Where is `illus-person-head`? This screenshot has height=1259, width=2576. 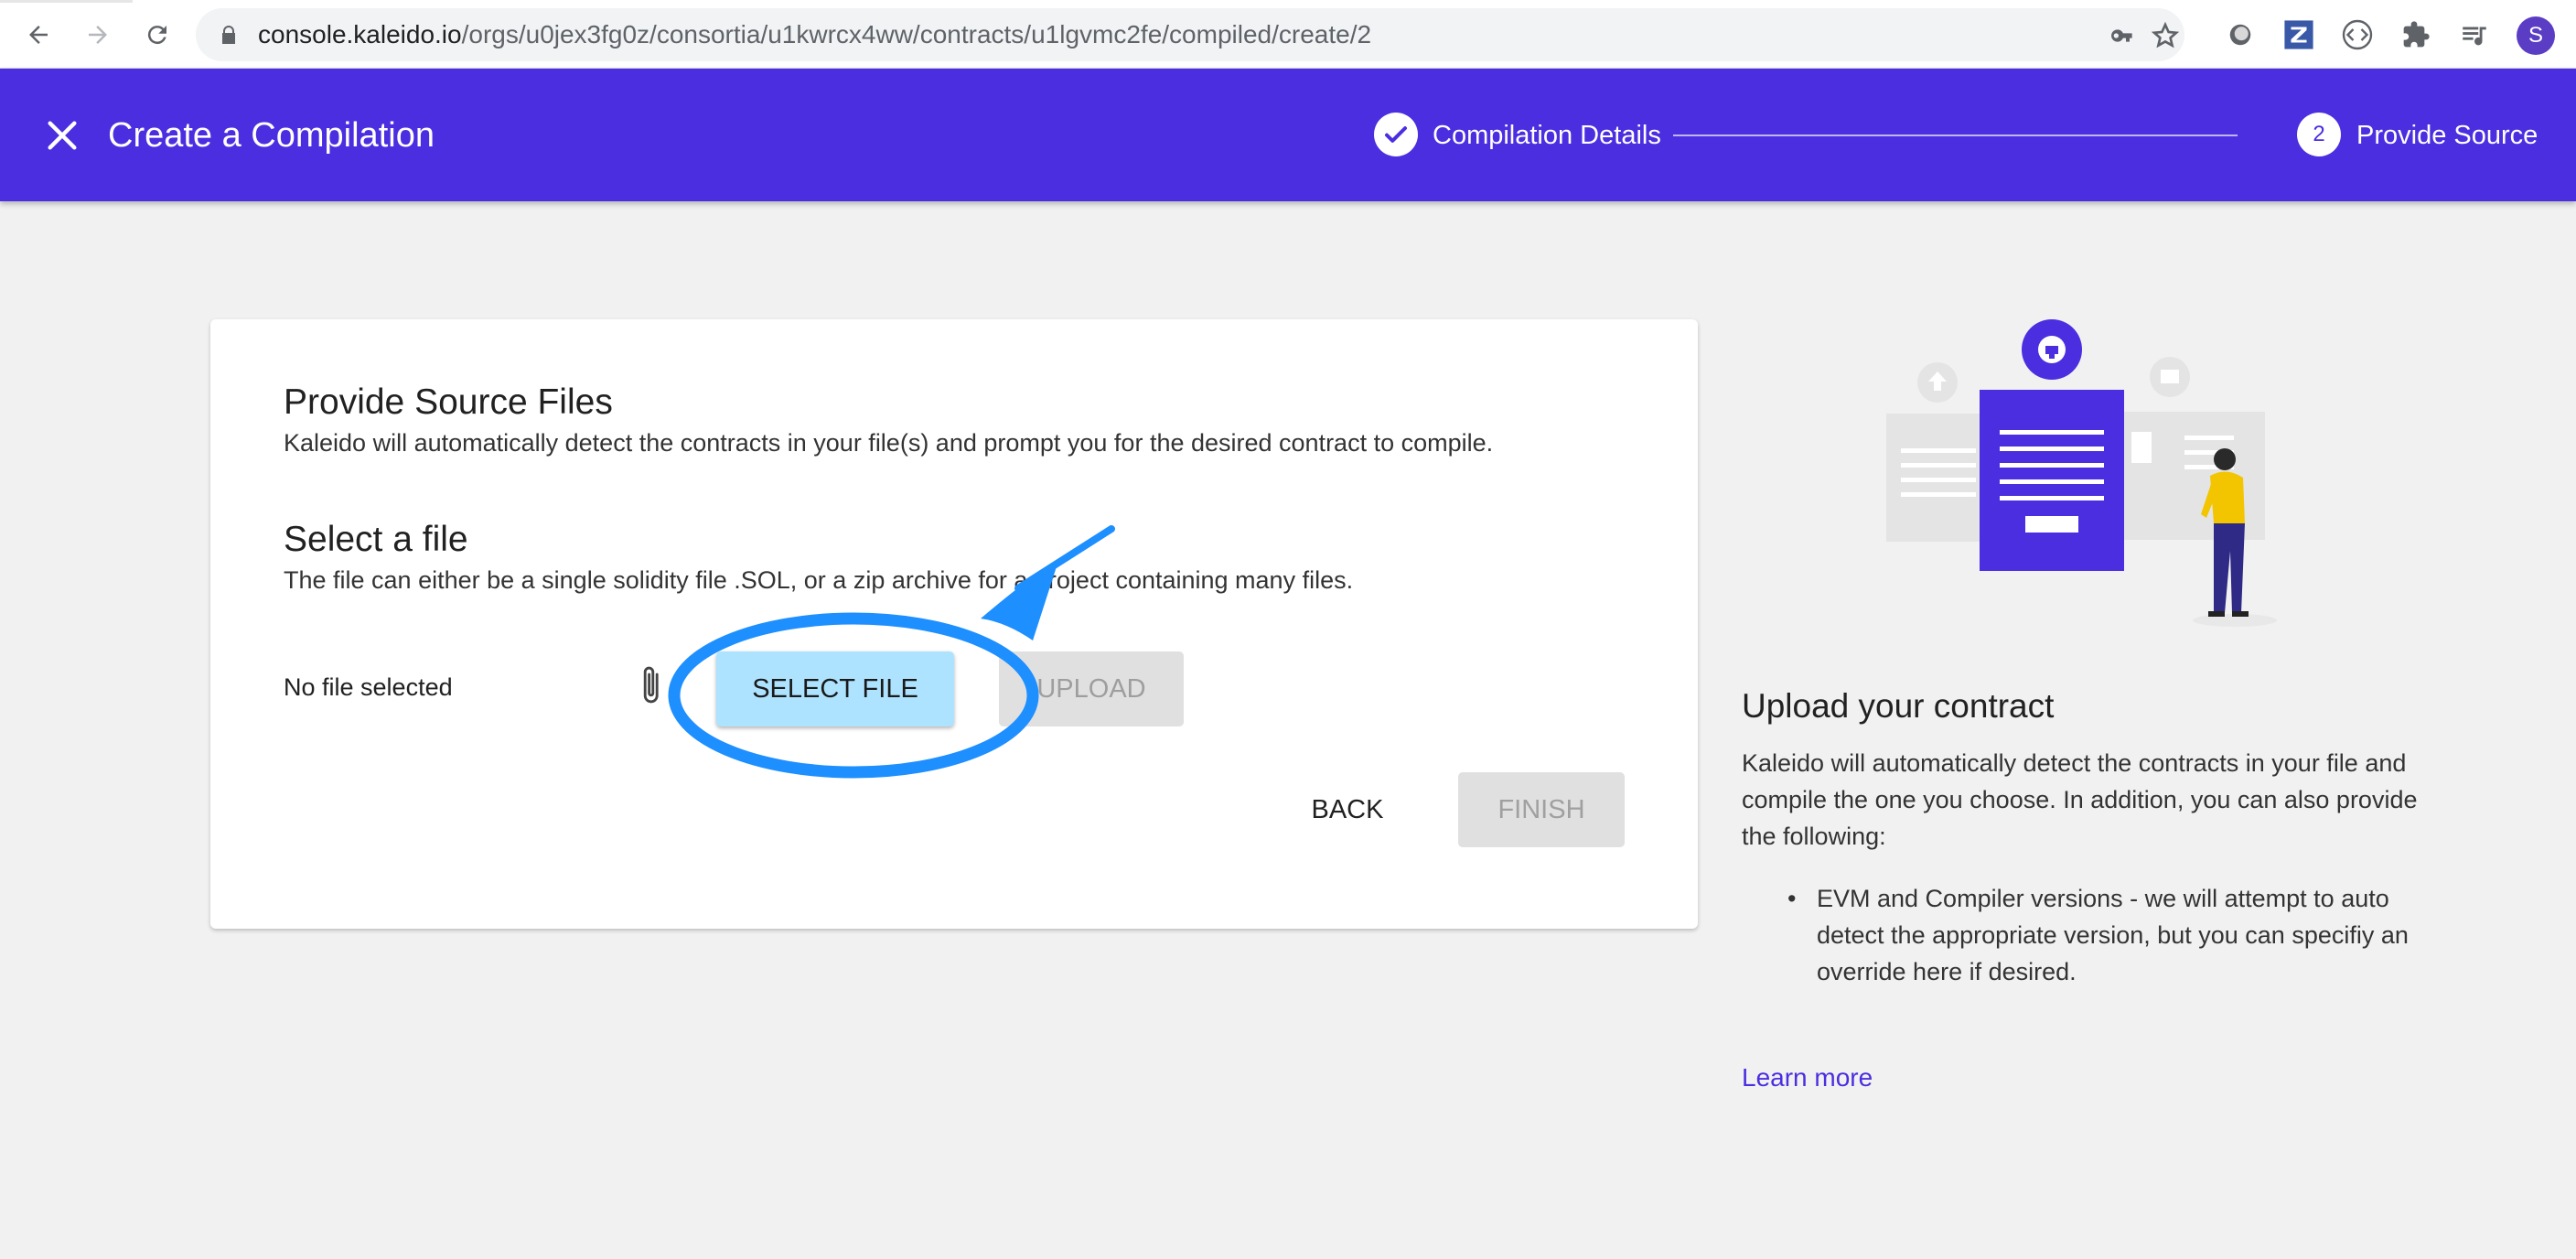
illus-person-head is located at coordinates (2225, 459).